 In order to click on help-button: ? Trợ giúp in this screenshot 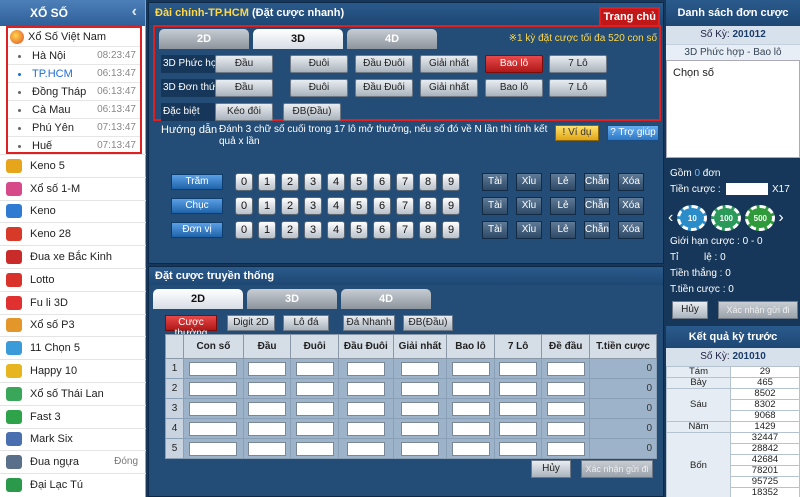, I will do `click(633, 133)`.